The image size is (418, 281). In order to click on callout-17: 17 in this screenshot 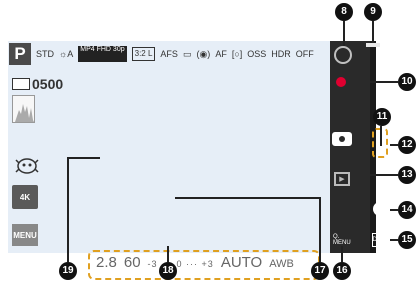, I will do `click(320, 271)`.